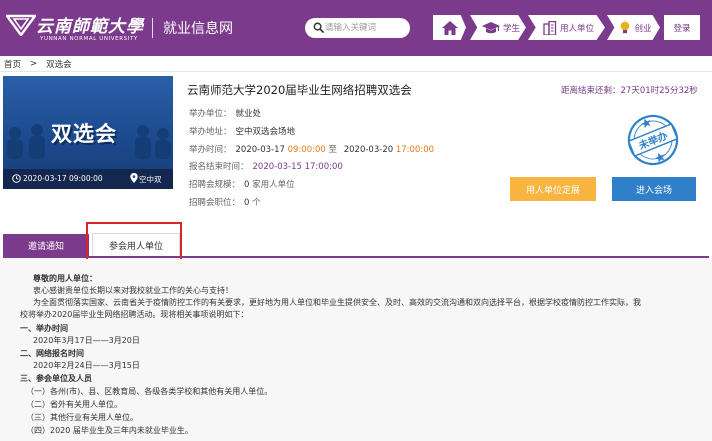  What do you see at coordinates (219, 167) in the screenshot?
I see `signup-end-label: 报名结束时间：` at bounding box center [219, 167].